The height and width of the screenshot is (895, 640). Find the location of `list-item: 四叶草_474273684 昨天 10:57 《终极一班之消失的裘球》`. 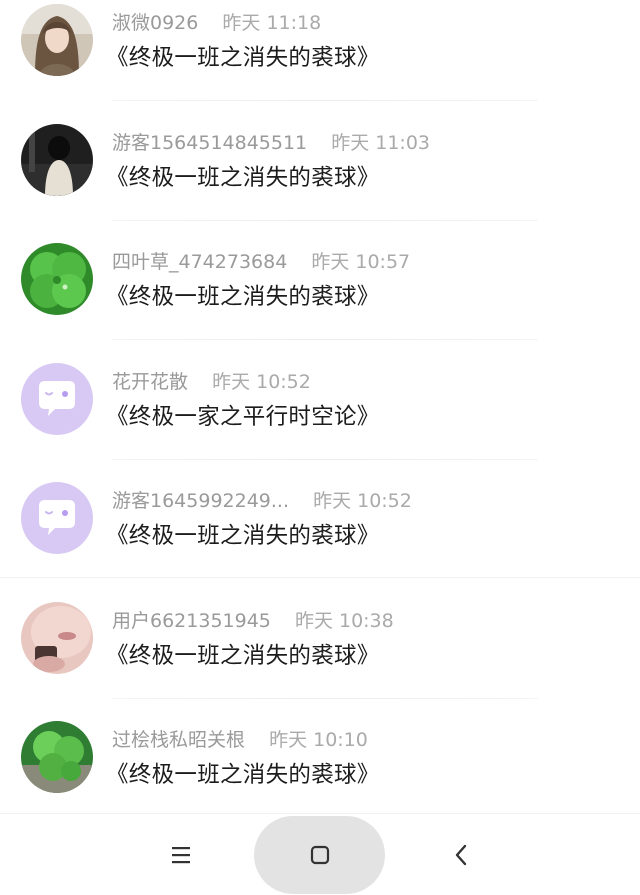

list-item: 四叶草_474273684 昨天 10:57 《终极一班之消失的裘球》 is located at coordinates (320, 299).